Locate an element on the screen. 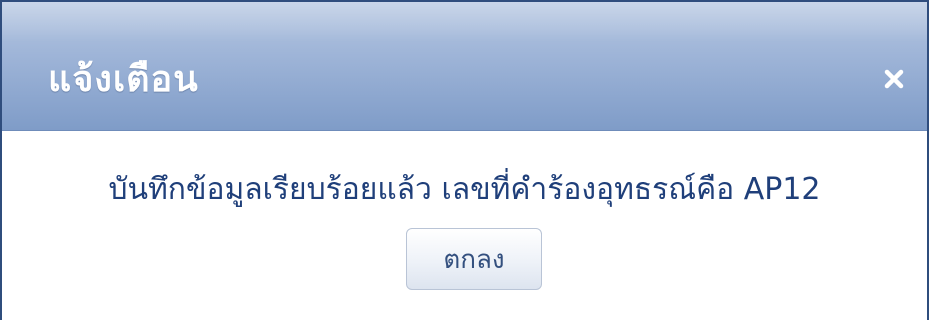 This screenshot has width=931, height=320. close-button is located at coordinates (894, 79).